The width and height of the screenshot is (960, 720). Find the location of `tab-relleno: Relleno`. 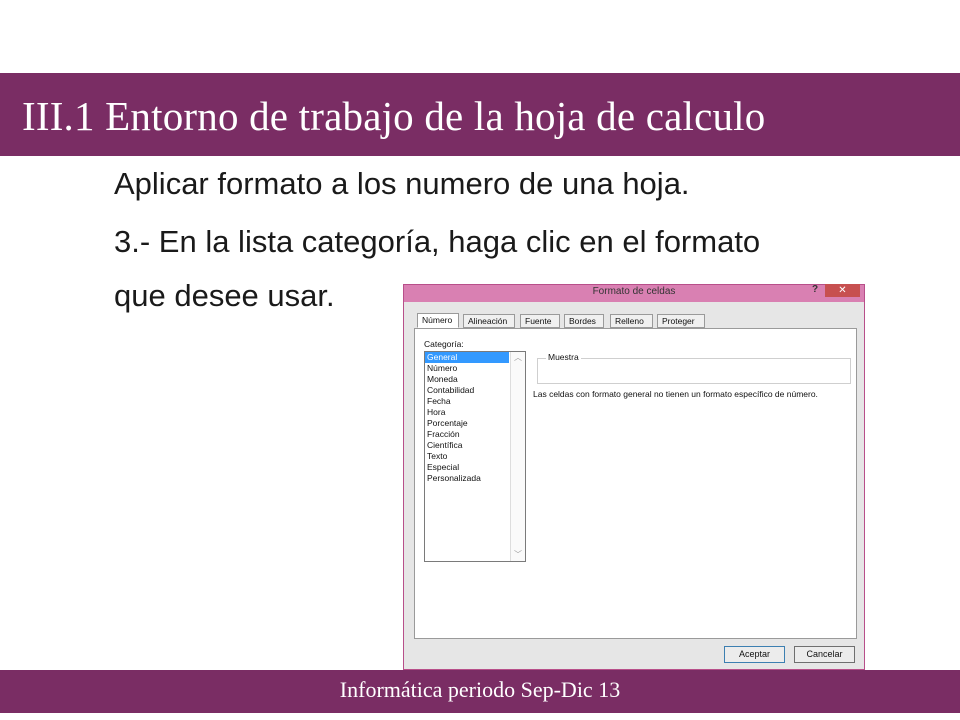

tab-relleno: Relleno is located at coordinates (631, 321).